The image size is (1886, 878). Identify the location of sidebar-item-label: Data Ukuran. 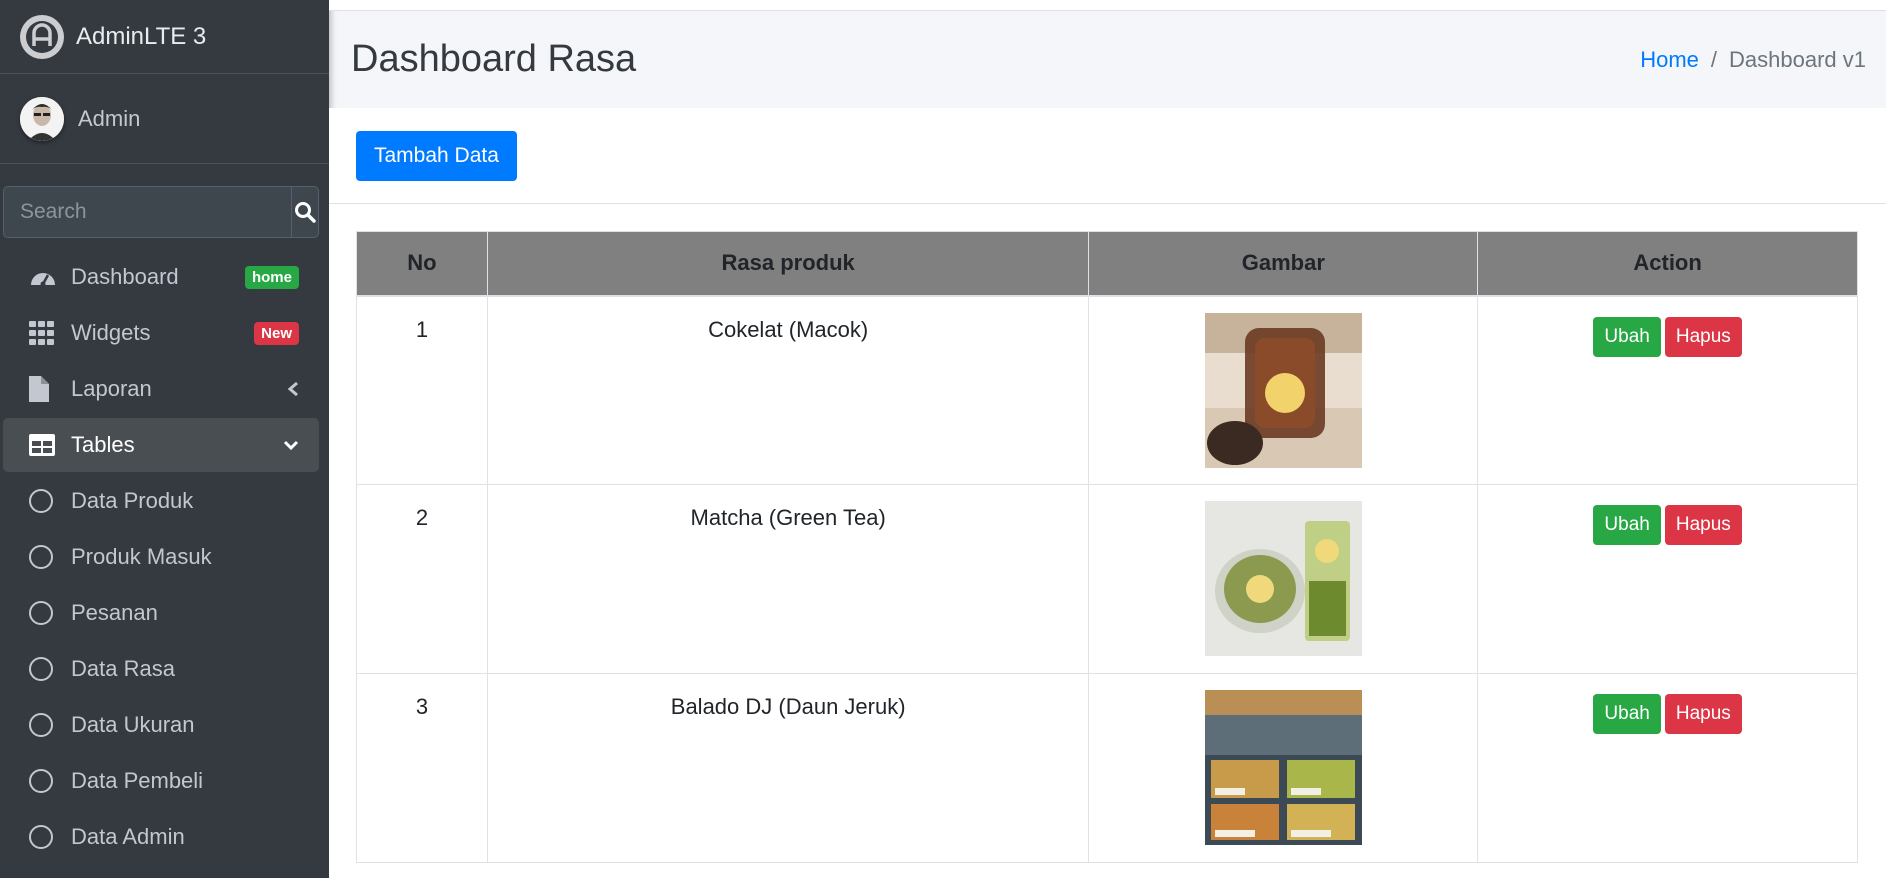
(133, 724).